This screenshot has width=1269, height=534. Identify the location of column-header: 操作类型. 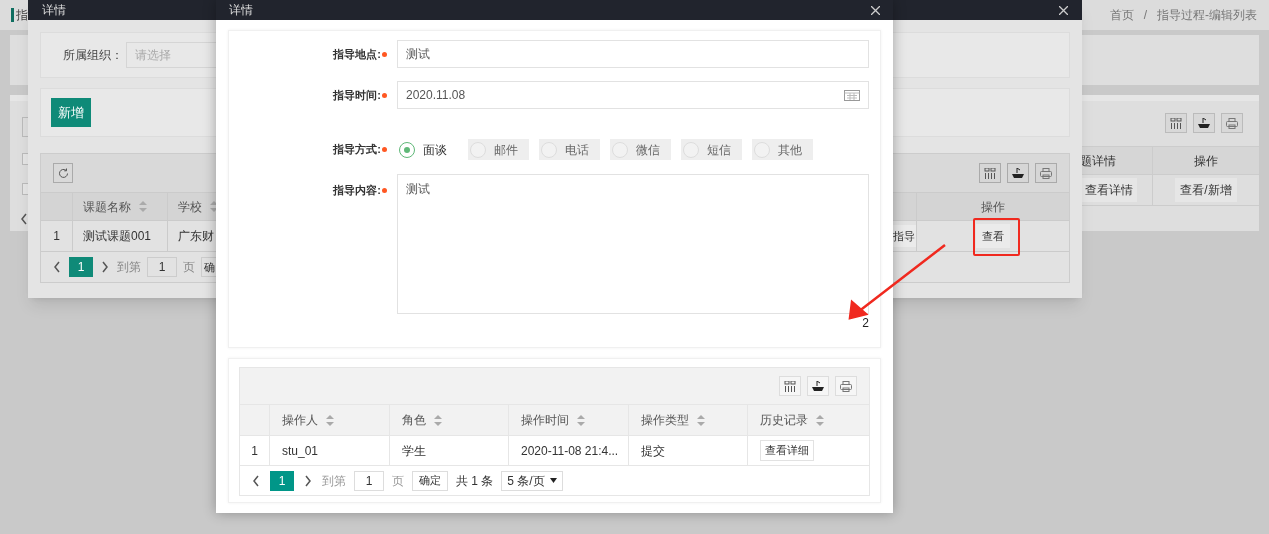
(688, 420).